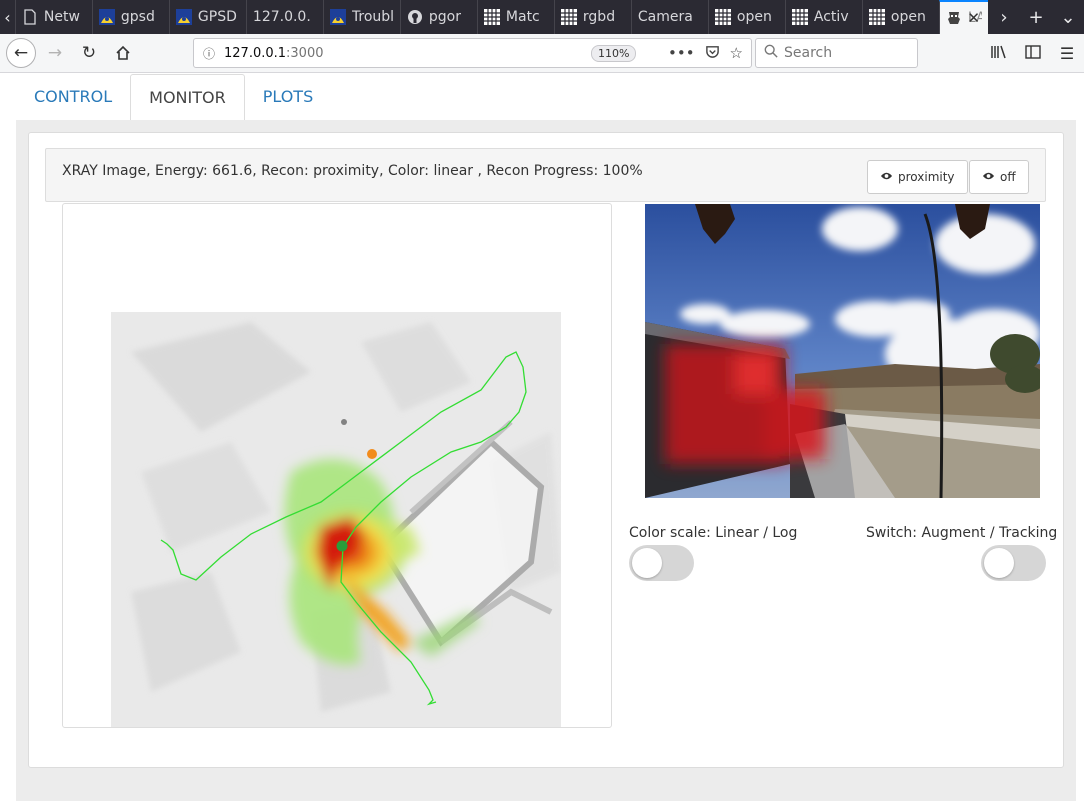  Describe the element at coordinates (61, 17) in the screenshot. I see `browser-tab-title: Netw` at that location.